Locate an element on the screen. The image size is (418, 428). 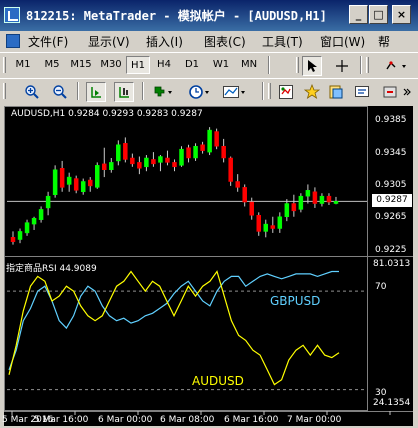
tester-icon is located at coordinates (390, 92).